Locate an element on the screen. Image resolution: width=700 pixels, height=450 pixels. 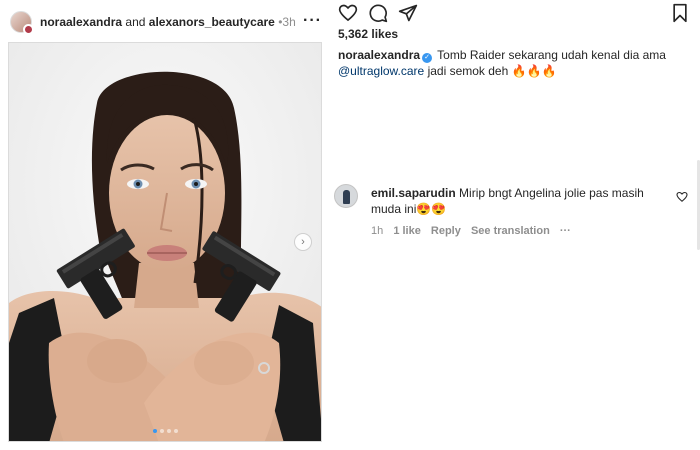
author-avatar is located at coordinates (22, 23).